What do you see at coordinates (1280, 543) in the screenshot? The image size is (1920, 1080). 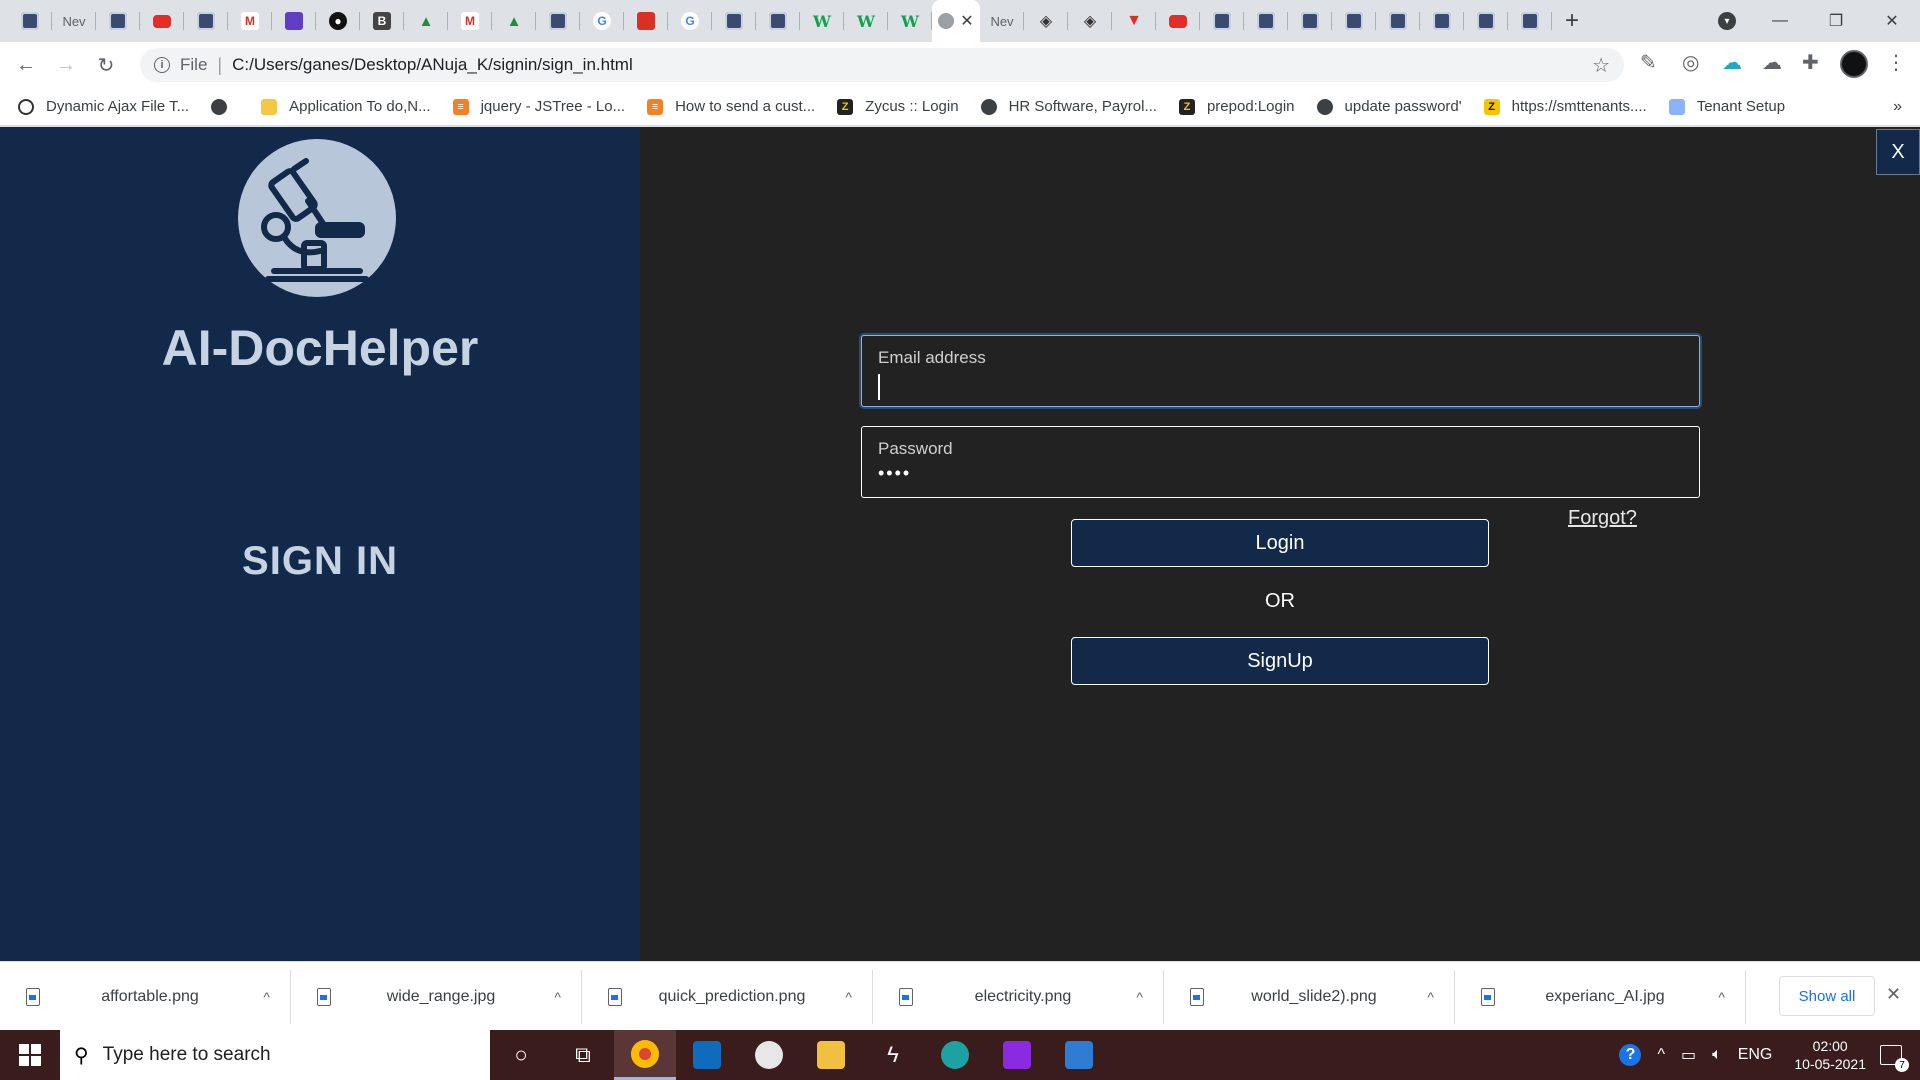 I see `login-button: Login` at bounding box center [1280, 543].